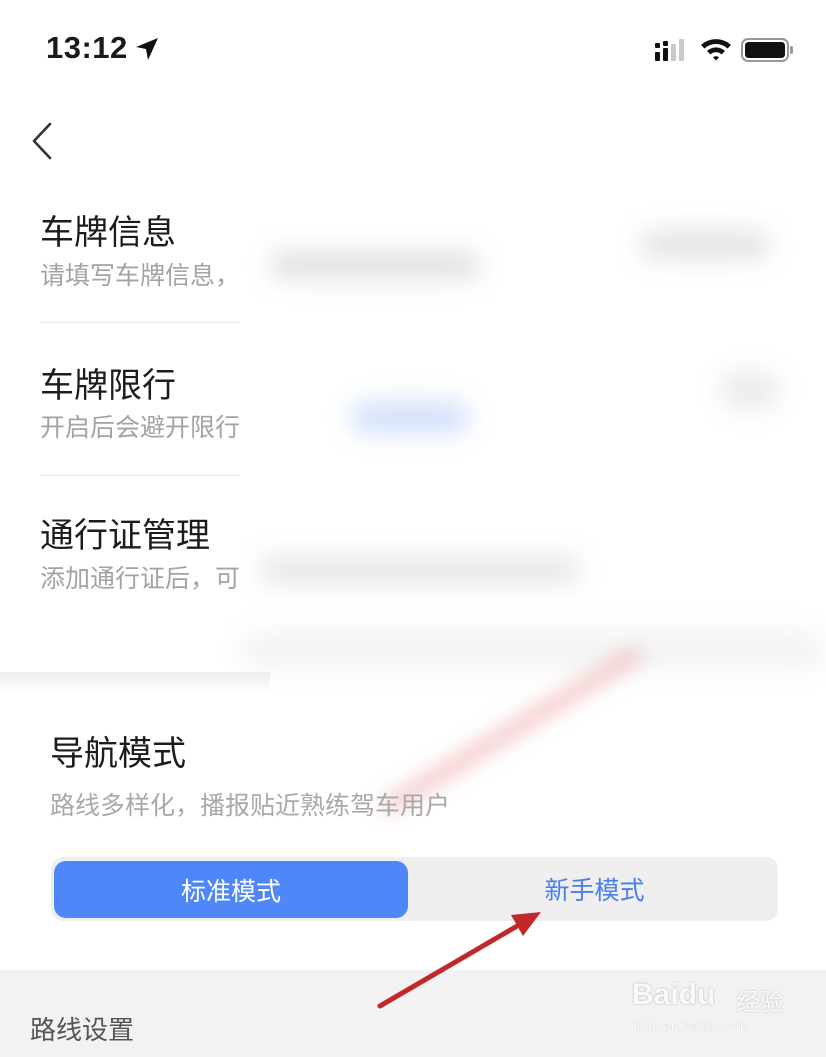 This screenshot has height=1057, width=826. I want to click on row-subtitle: 开启后会避开限行, so click(140, 427).